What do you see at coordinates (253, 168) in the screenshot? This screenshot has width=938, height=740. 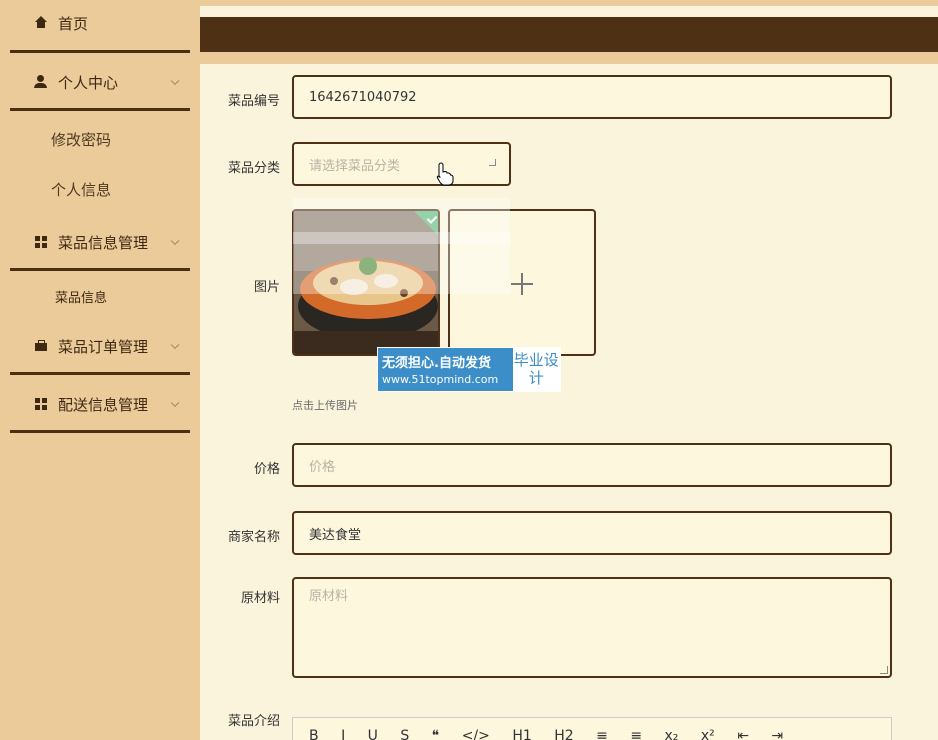 I see `category-label: 菜品分类` at bounding box center [253, 168].